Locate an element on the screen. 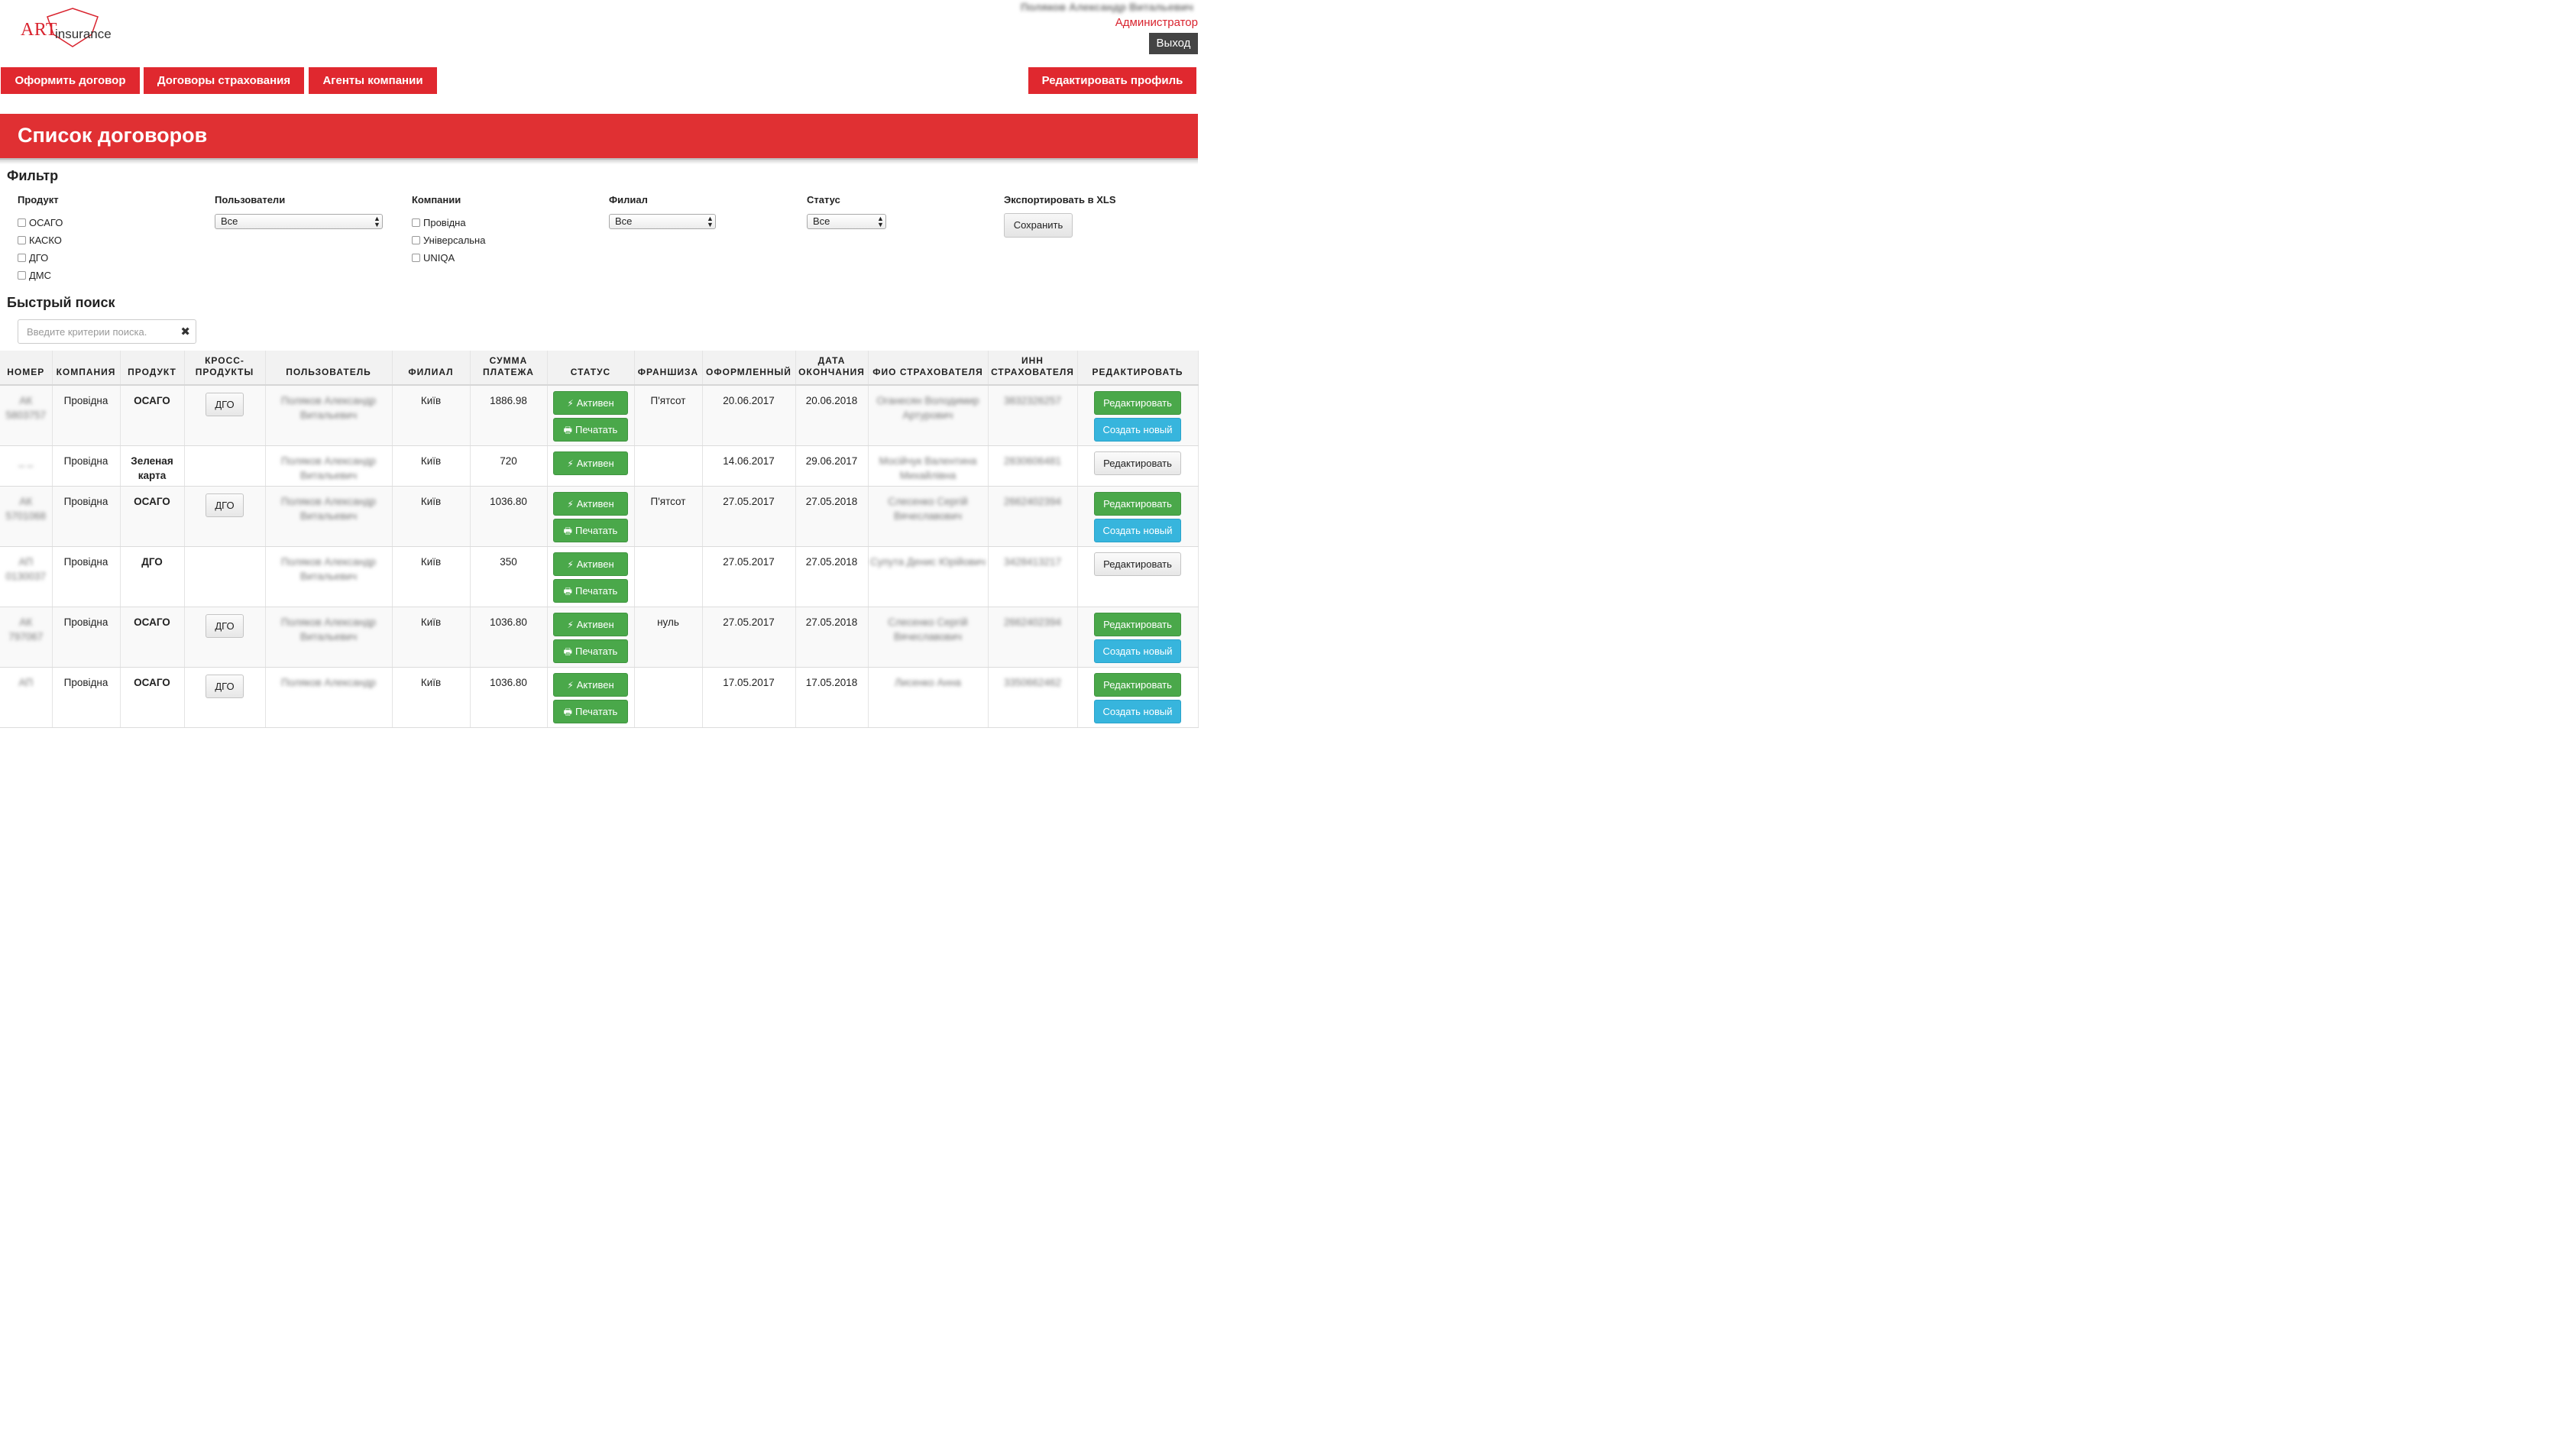 This screenshot has width=2567, height=1456. nav-agents: Агенты компании is located at coordinates (373, 80).